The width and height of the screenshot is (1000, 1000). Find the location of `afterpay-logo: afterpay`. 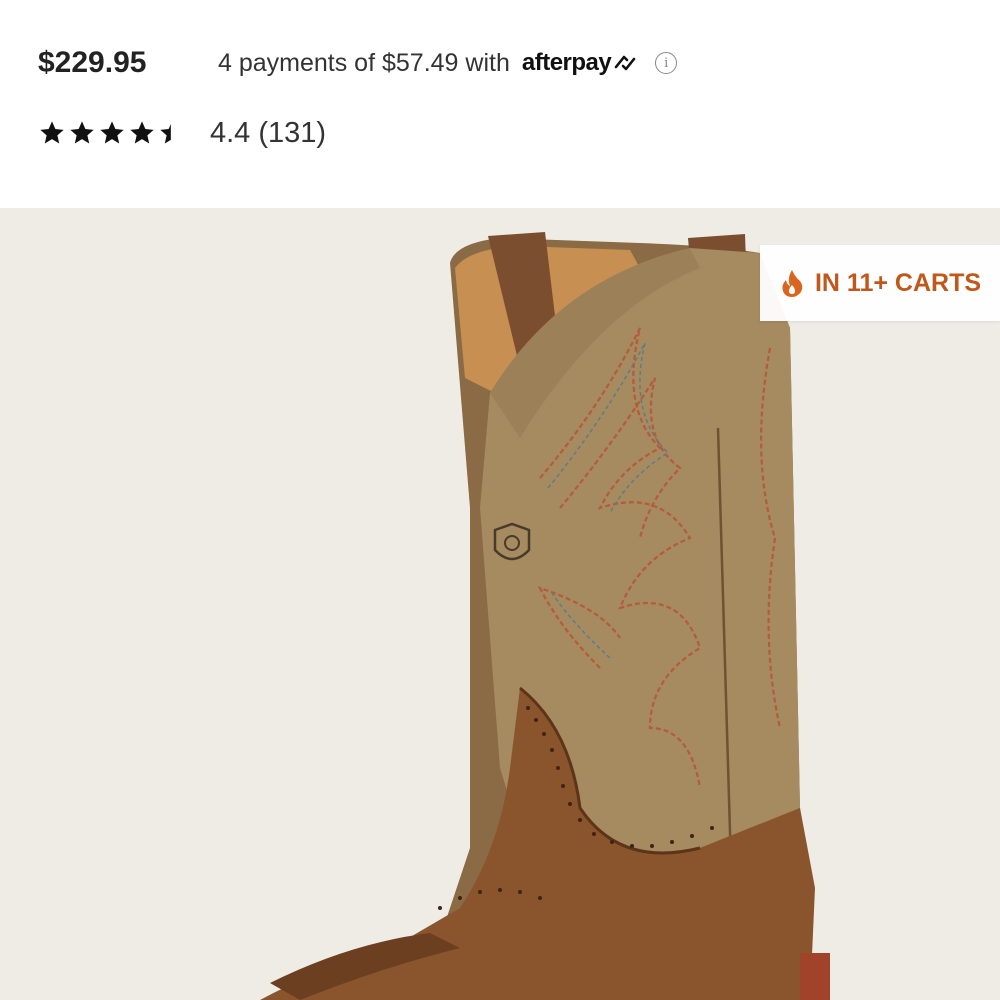

afterpay-logo: afterpay is located at coordinates (579, 63).